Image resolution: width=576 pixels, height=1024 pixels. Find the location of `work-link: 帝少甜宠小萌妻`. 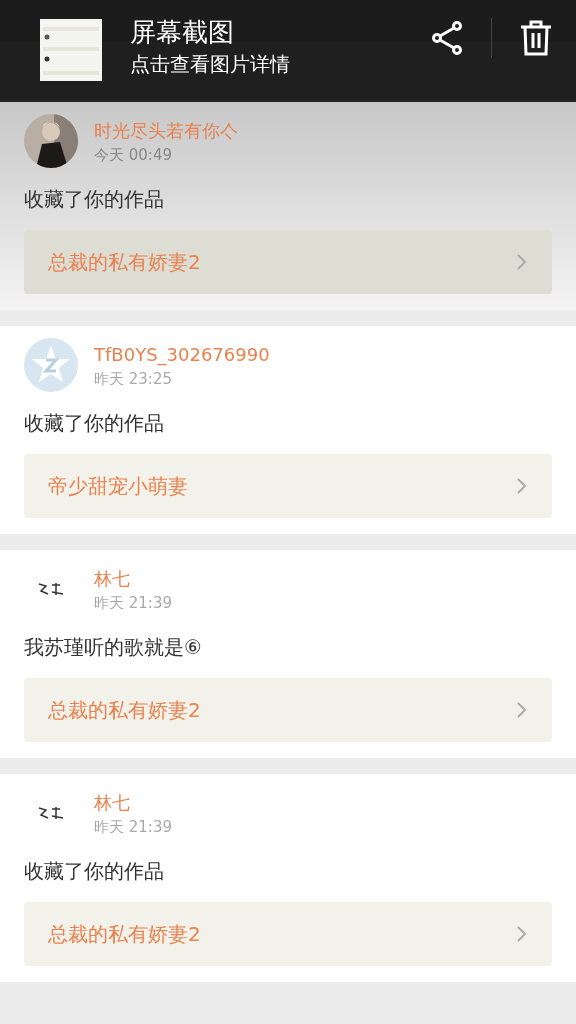

work-link: 帝少甜宠小萌妻 is located at coordinates (288, 486).